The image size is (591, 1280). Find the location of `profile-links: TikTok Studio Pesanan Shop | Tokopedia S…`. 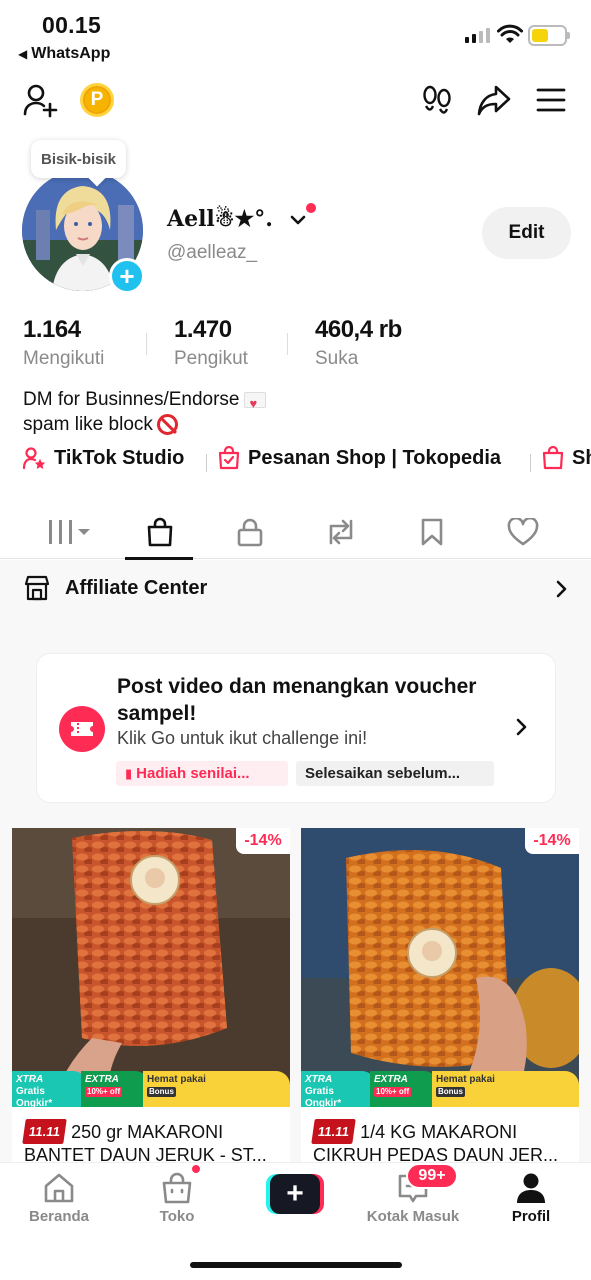

profile-links: TikTok Studio Pesanan Shop | Tokopedia S… is located at coordinates (295, 462).